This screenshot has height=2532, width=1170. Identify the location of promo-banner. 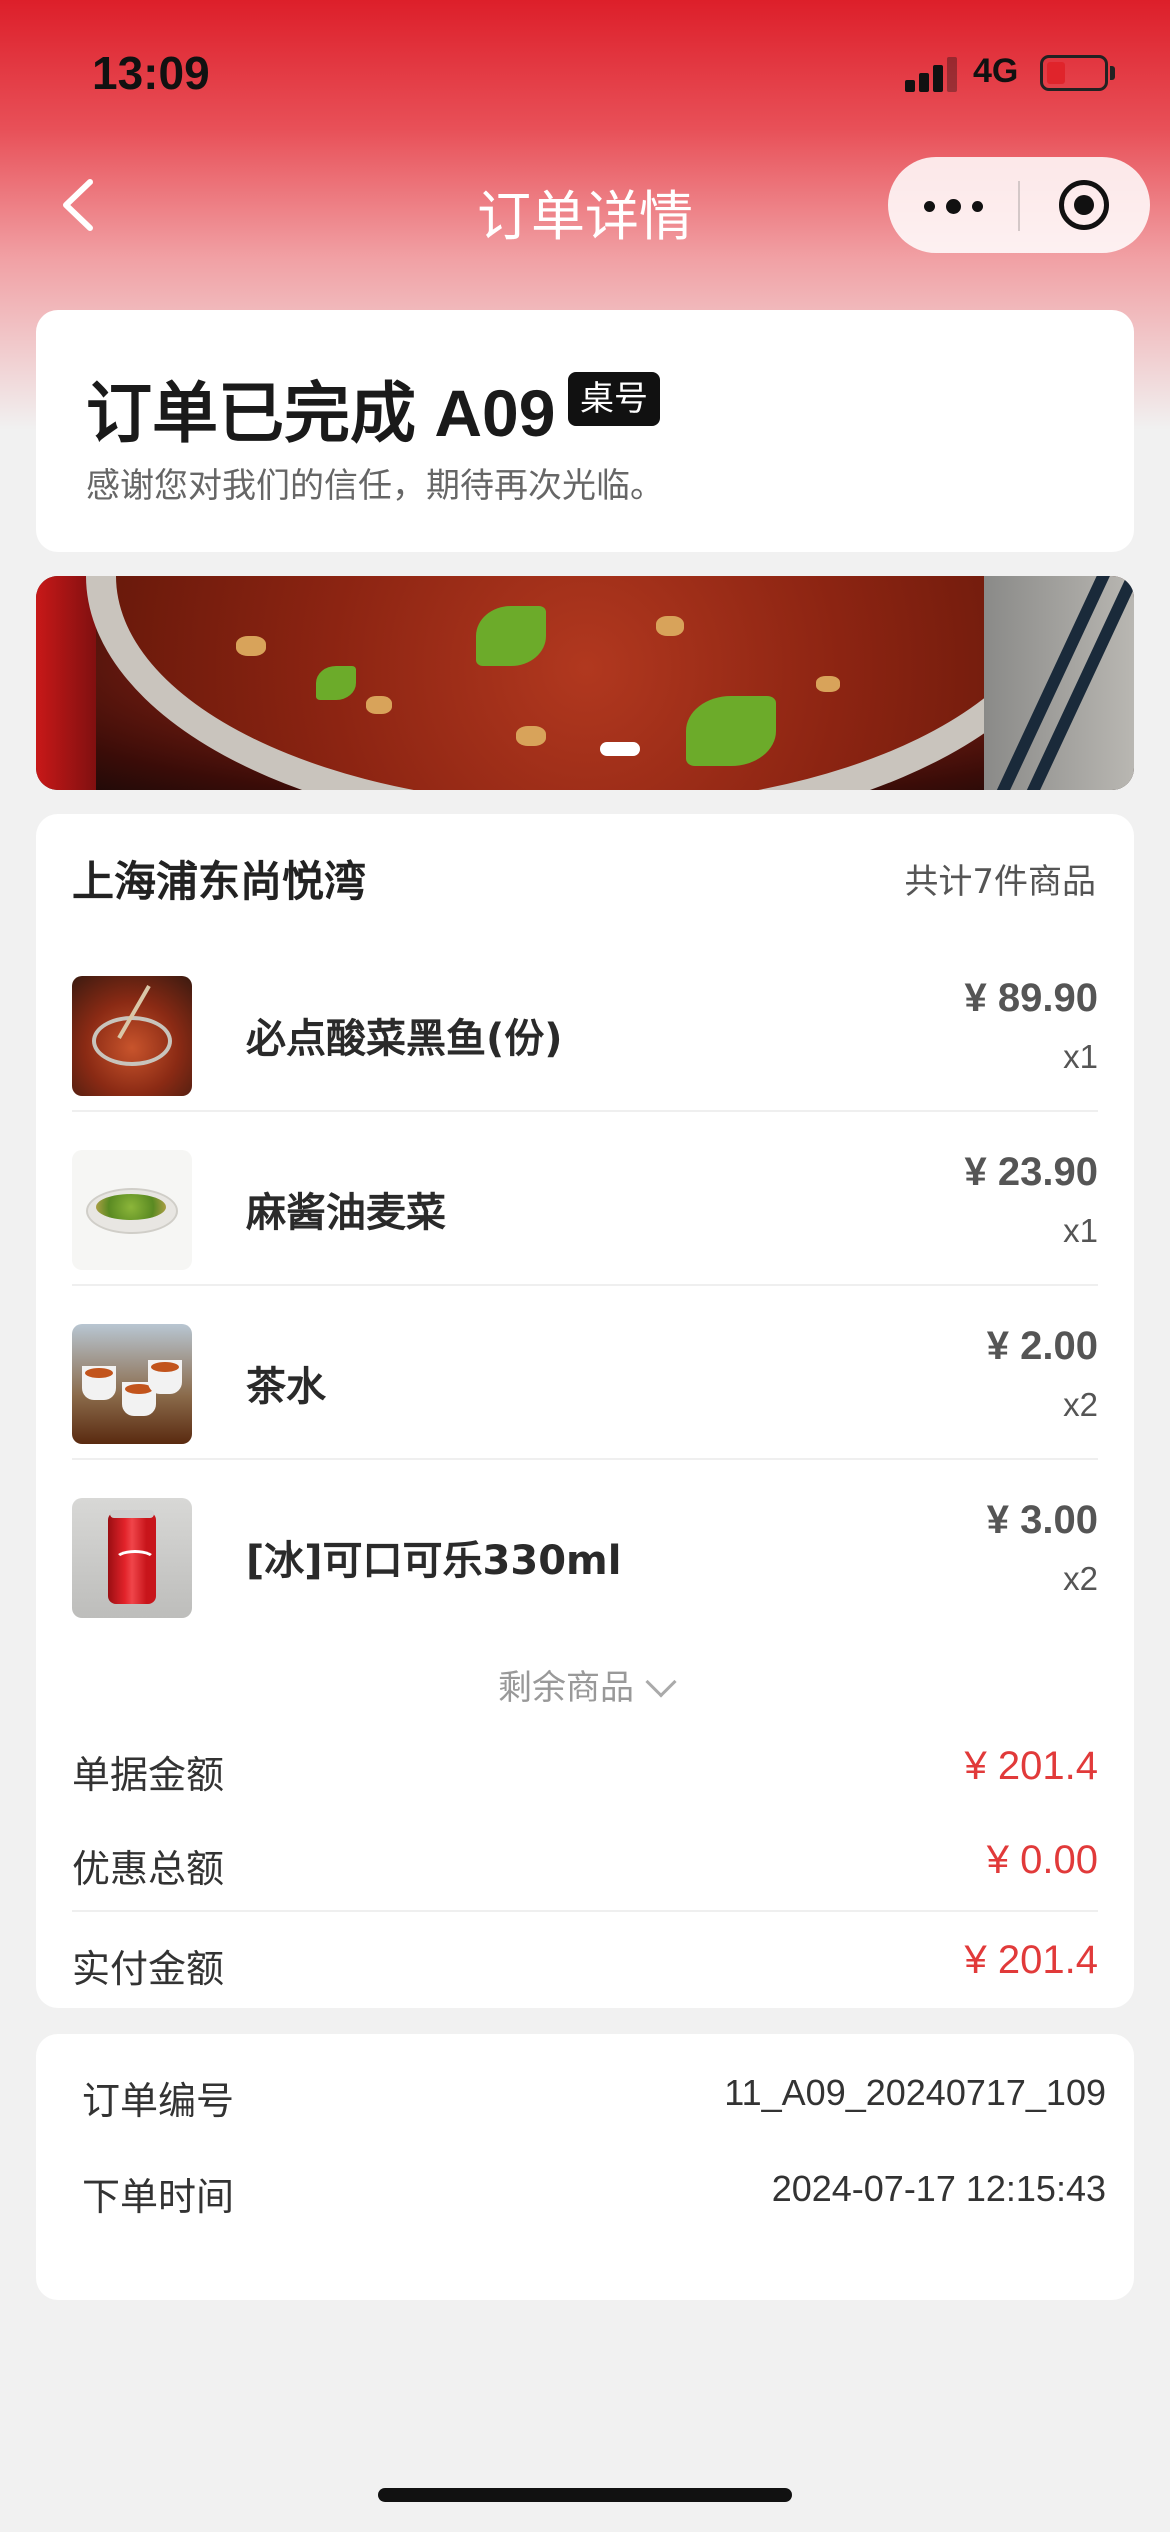
(585, 683).